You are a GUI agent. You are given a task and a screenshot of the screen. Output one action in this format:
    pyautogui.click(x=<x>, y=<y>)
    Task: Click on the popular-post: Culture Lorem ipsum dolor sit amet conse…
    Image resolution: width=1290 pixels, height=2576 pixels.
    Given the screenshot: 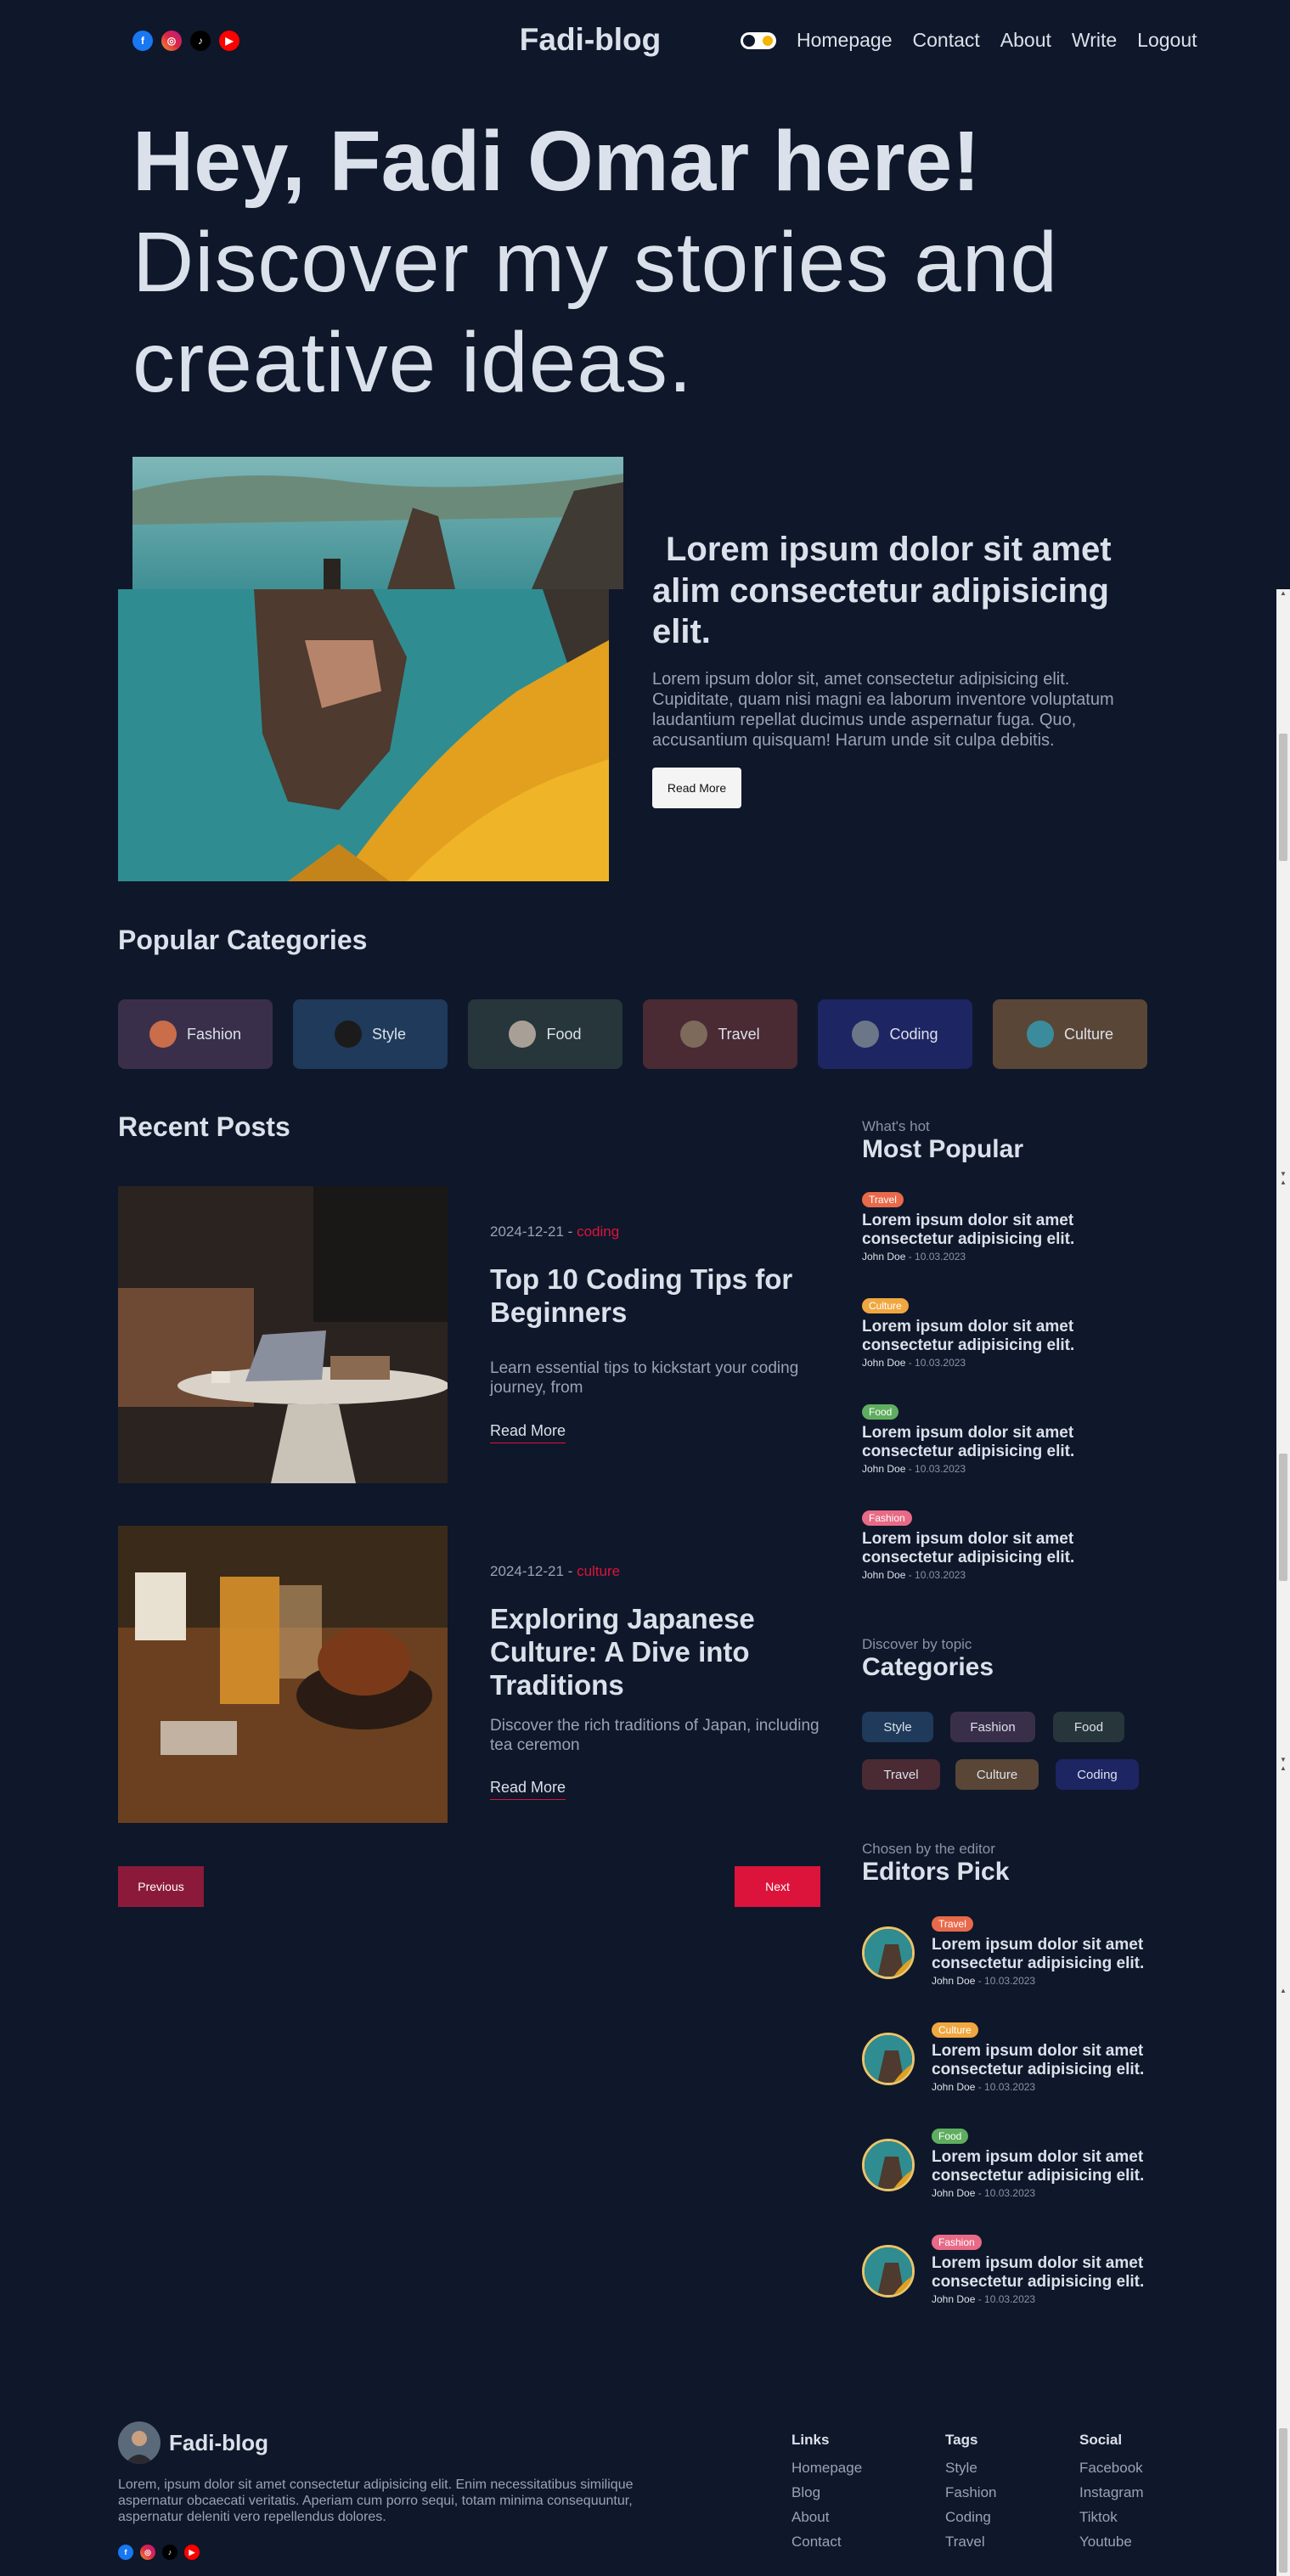 What is the action you would take?
    pyautogui.click(x=1007, y=1333)
    